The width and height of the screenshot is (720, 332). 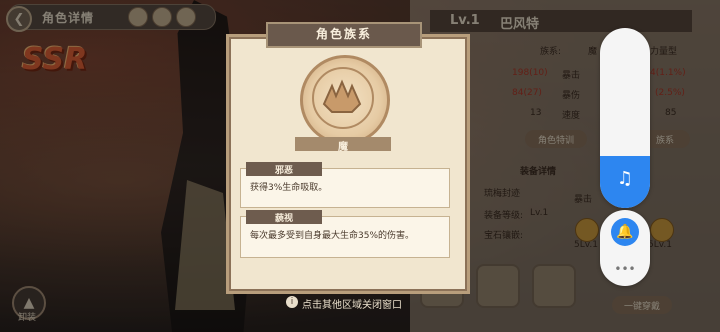 What do you see at coordinates (342, 96) in the screenshot?
I see `demon-head-icon` at bounding box center [342, 96].